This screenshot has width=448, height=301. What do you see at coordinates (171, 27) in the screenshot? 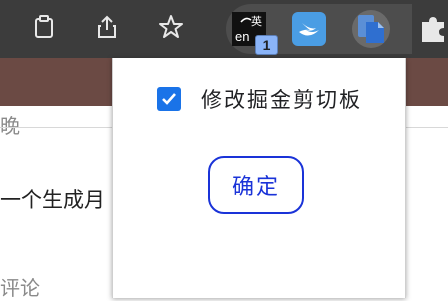
I see `star-icon` at bounding box center [171, 27].